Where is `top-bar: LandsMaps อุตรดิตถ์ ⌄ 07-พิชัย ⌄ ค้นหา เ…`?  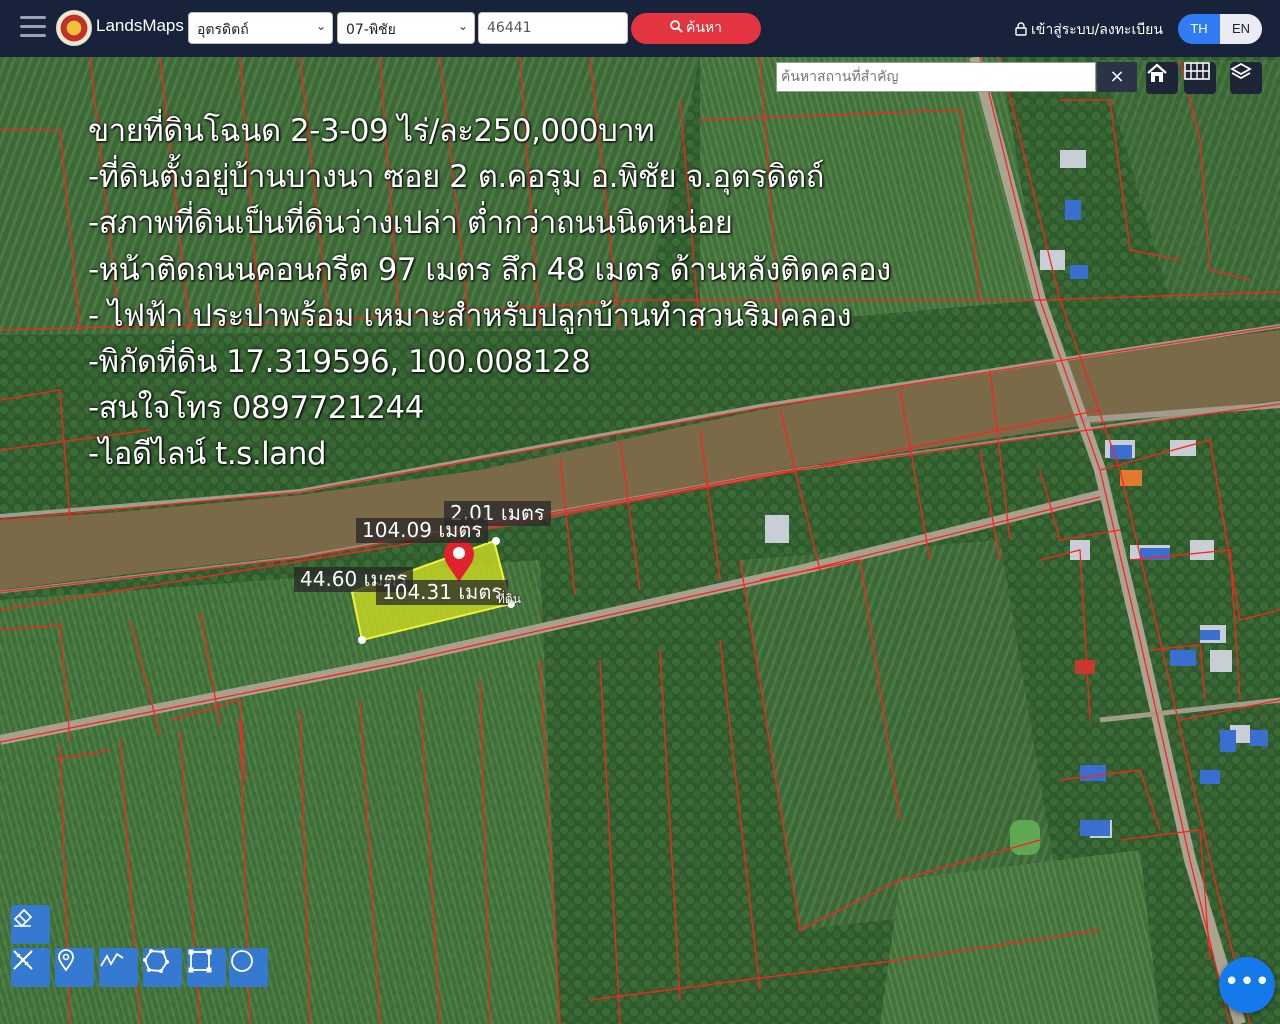 top-bar: LandsMaps อุตรดิตถ์ ⌄ 07-พิชัย ⌄ ค้นหา เ… is located at coordinates (640, 28).